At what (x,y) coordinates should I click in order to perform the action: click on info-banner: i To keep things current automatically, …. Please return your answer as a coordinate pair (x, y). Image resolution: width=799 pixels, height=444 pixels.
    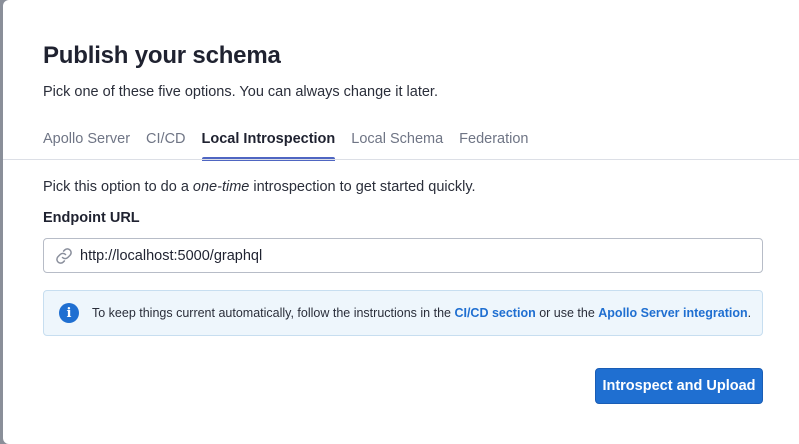
    Looking at the image, I should click on (403, 313).